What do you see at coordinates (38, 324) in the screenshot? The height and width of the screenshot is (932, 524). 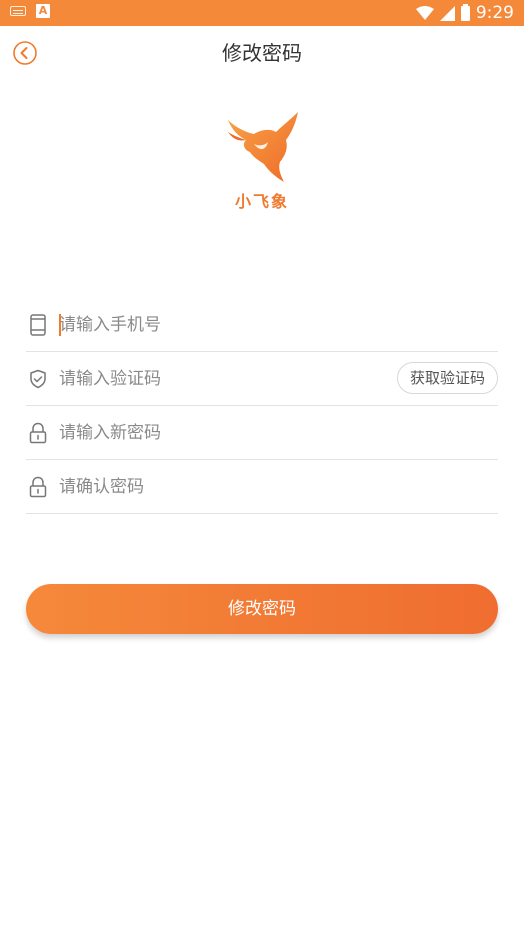 I see `phone-icon` at bounding box center [38, 324].